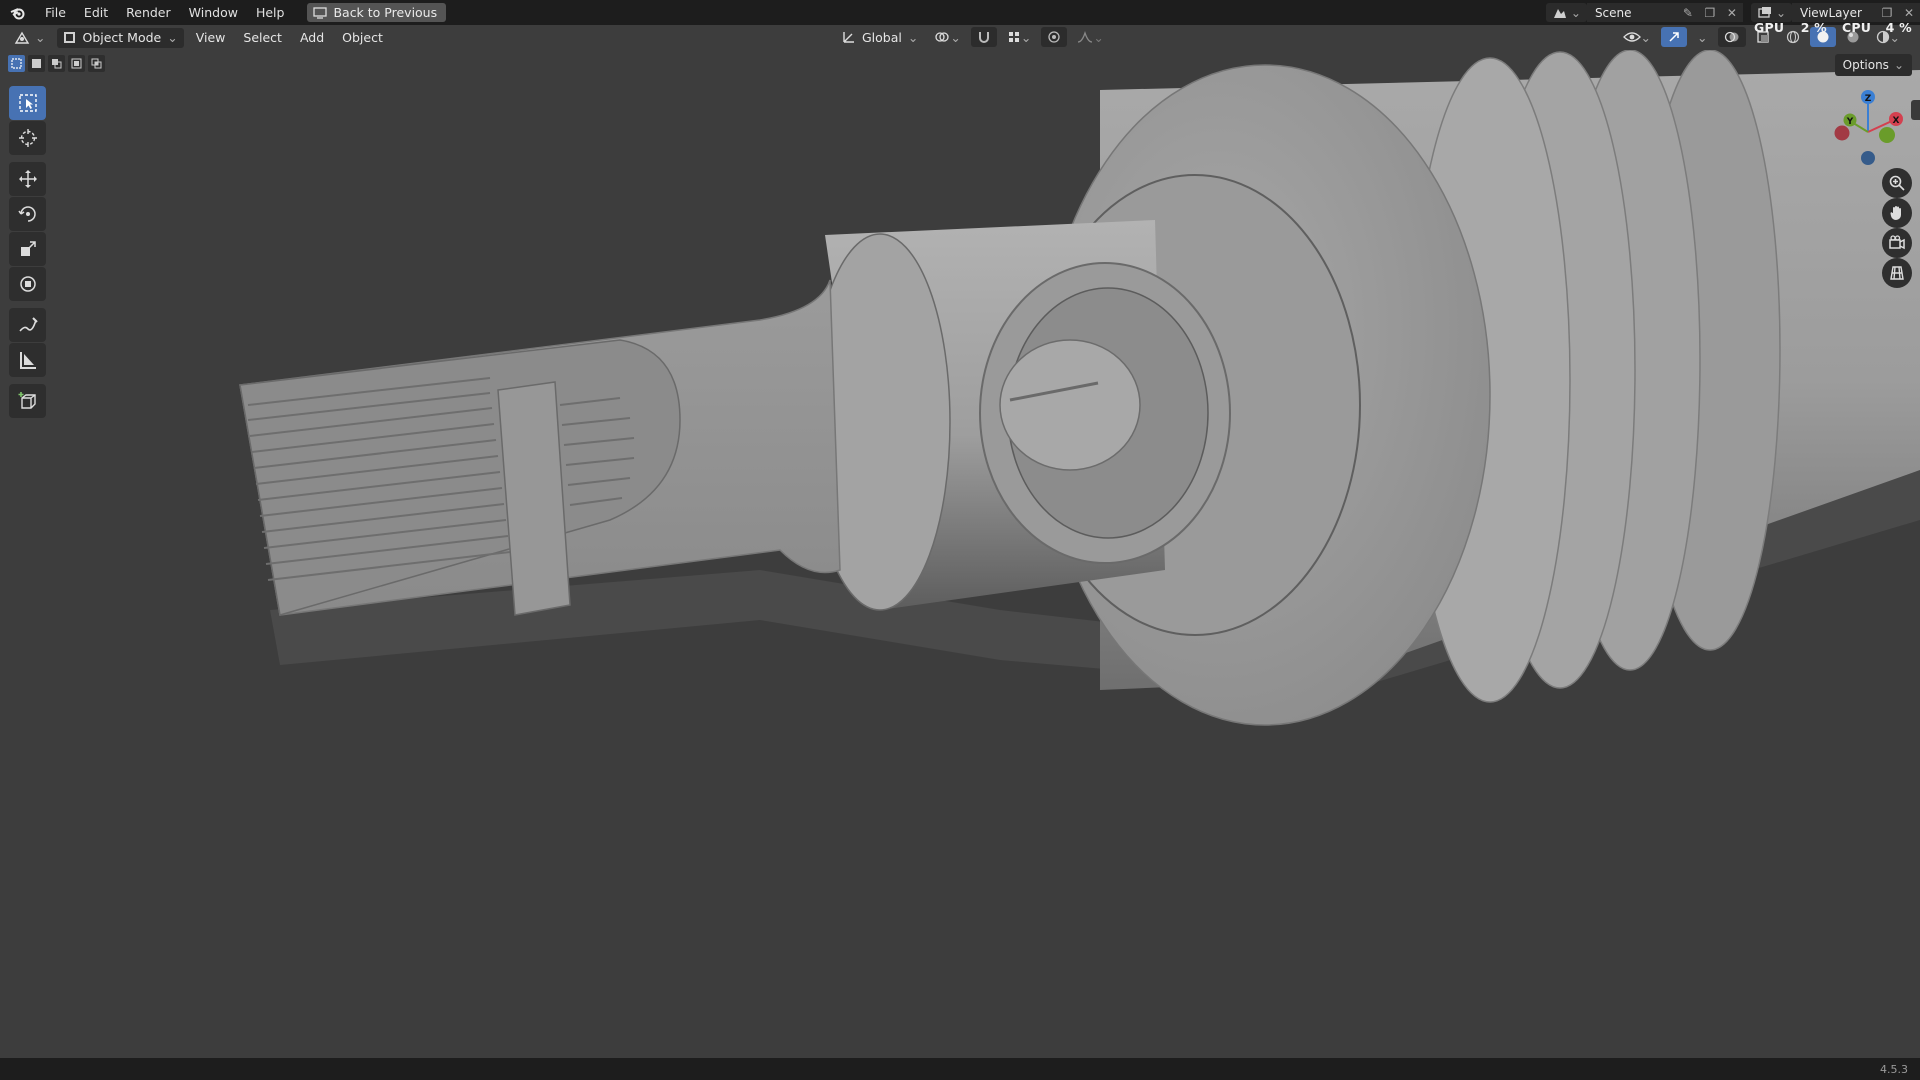  I want to click on header-menu-select: Select, so click(262, 38).